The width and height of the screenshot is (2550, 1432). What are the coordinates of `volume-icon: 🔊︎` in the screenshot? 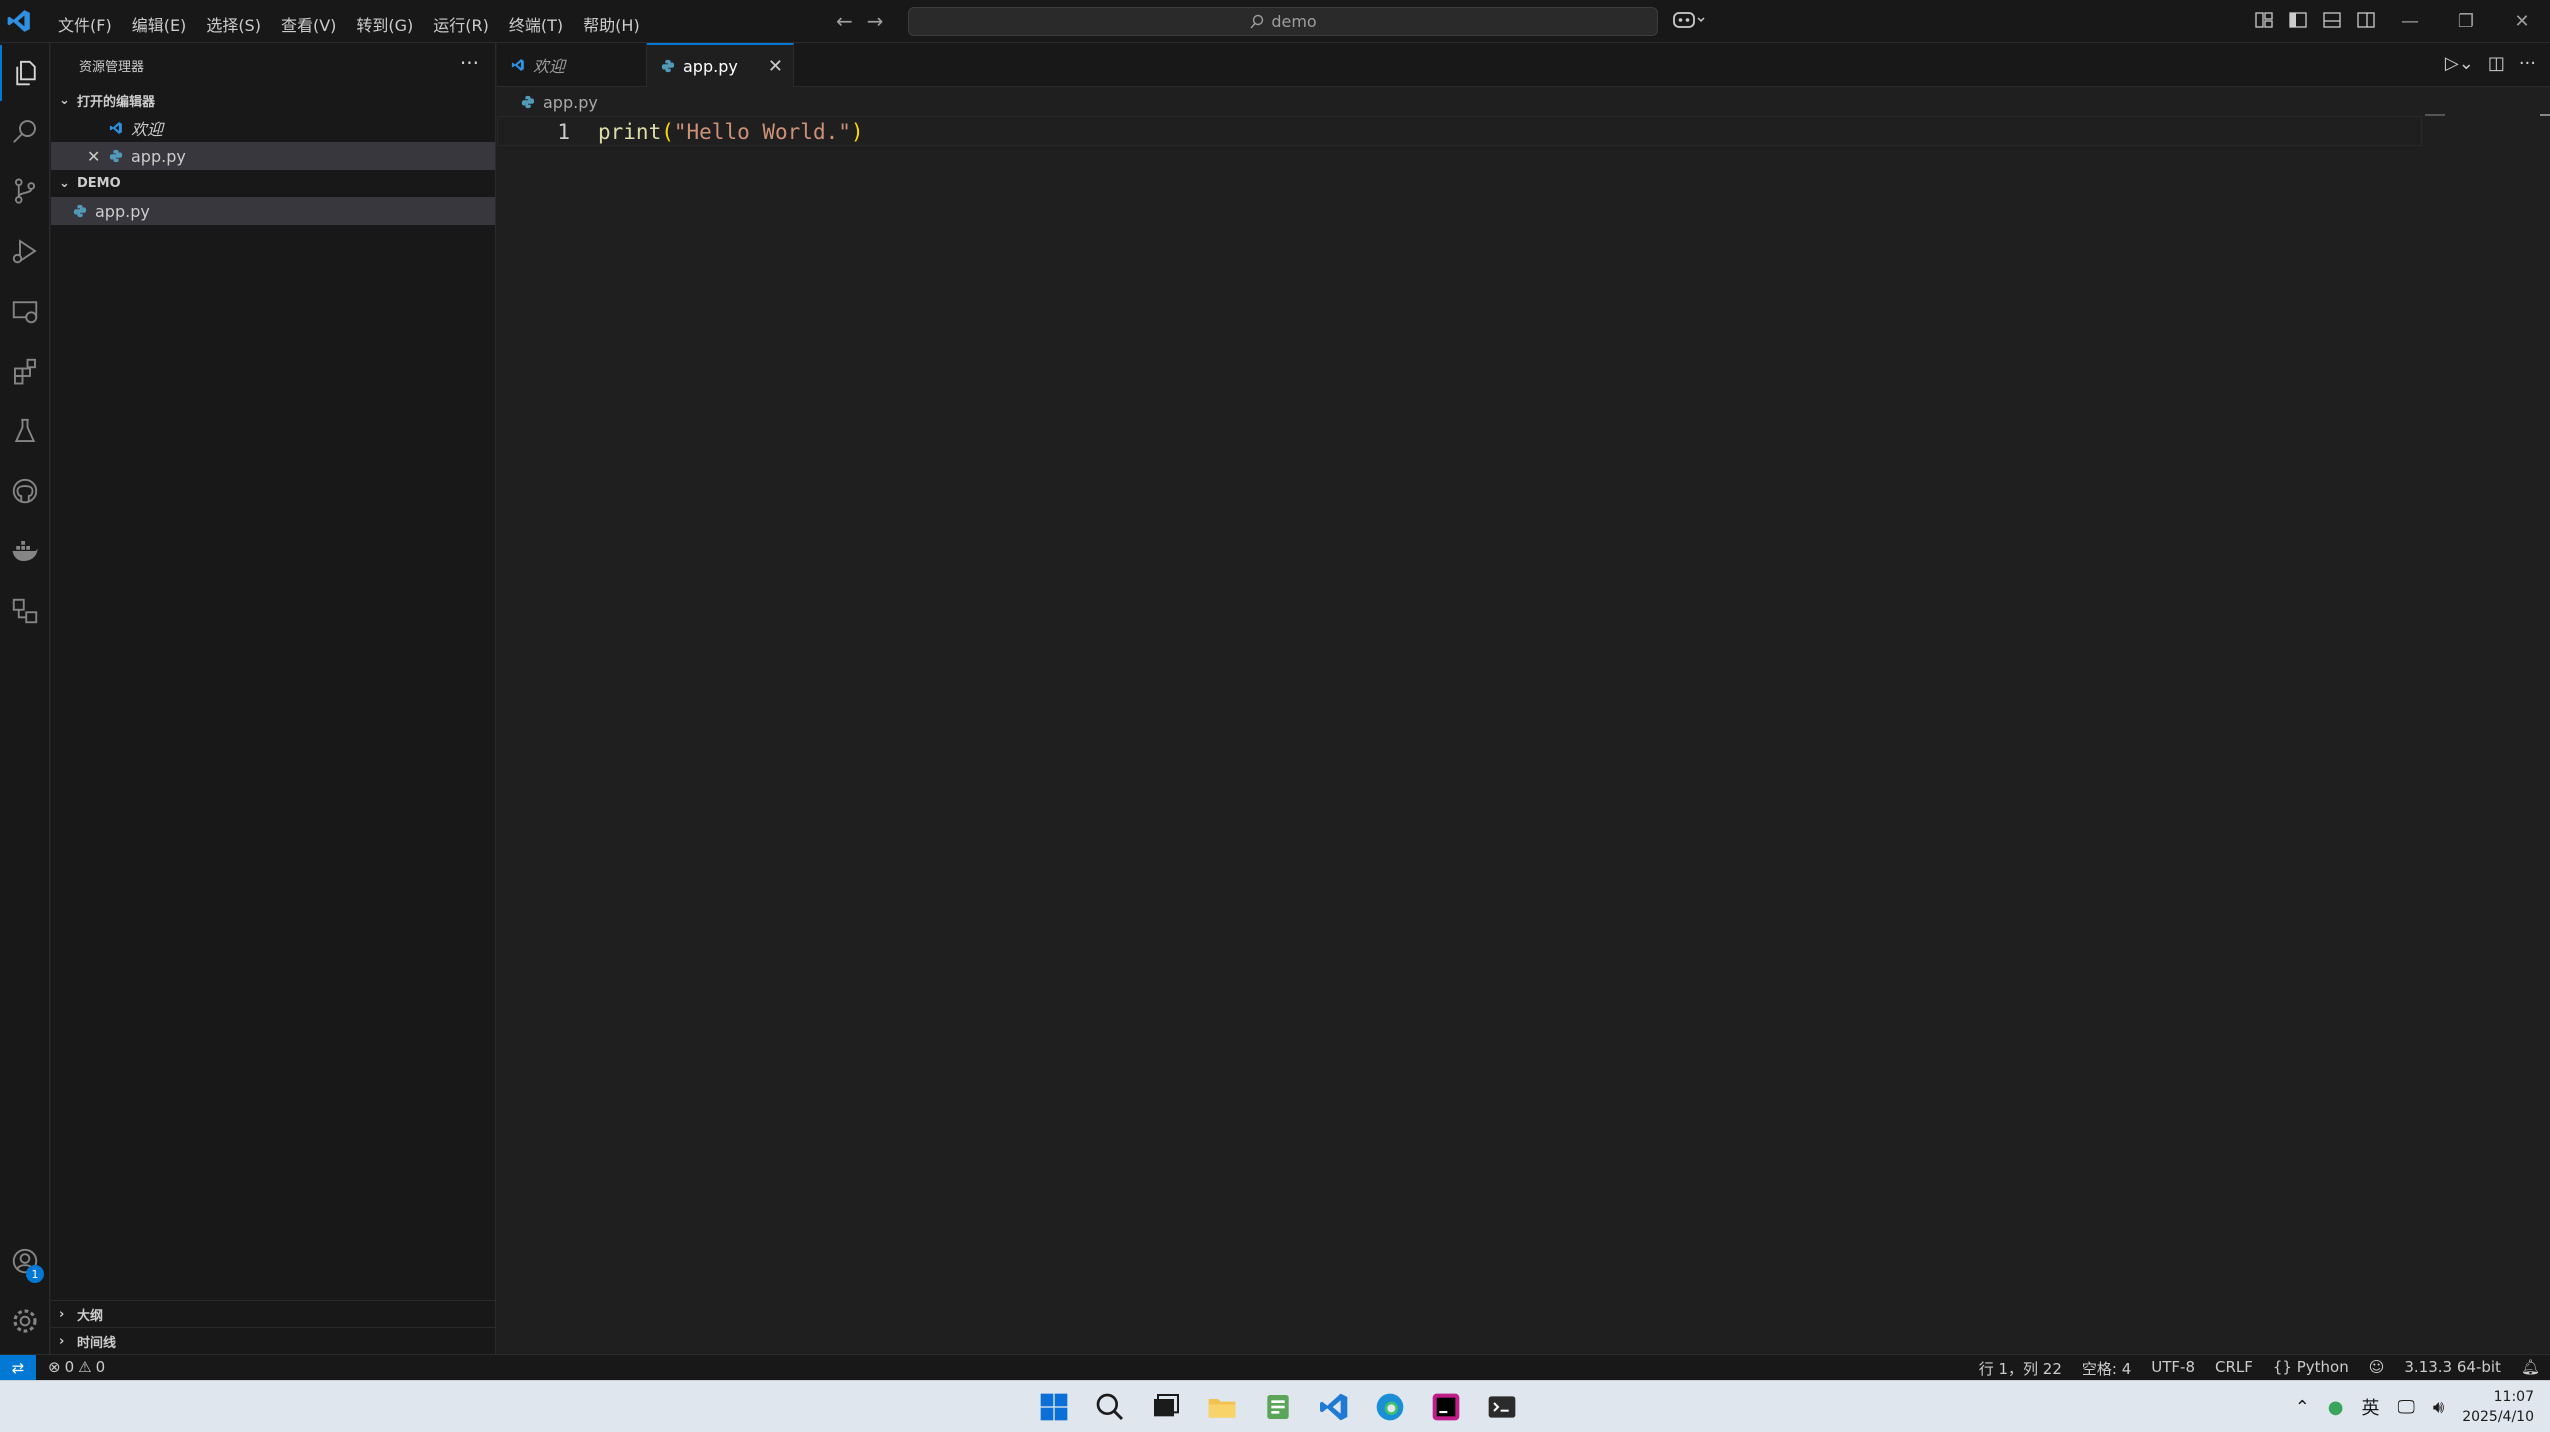 It's located at (2438, 1407).